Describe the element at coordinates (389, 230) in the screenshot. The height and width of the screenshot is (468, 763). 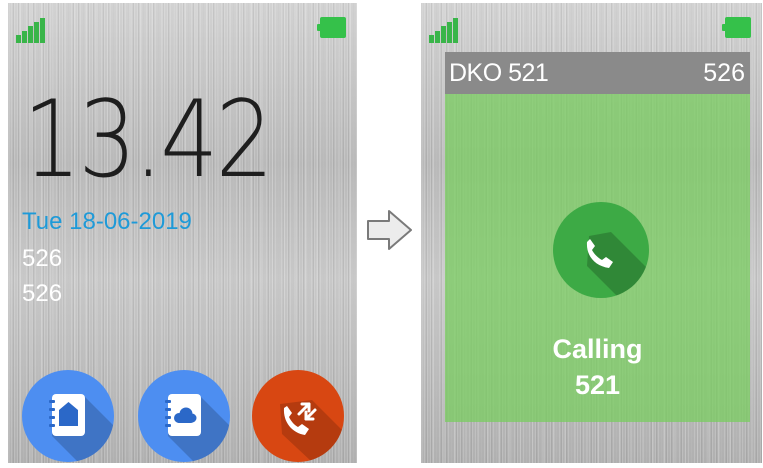
I see `right-arrow-icon` at that location.